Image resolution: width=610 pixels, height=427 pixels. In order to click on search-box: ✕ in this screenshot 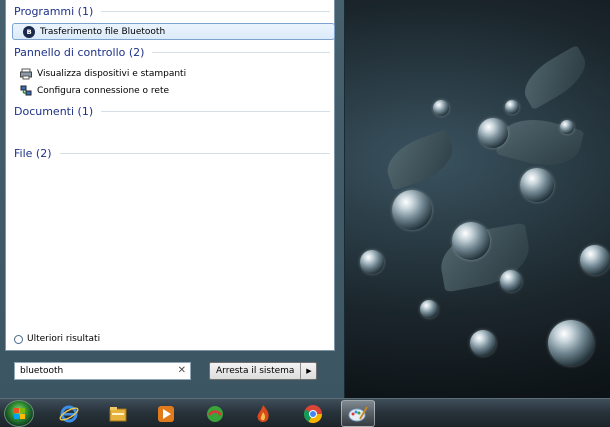, I will do `click(102, 371)`.